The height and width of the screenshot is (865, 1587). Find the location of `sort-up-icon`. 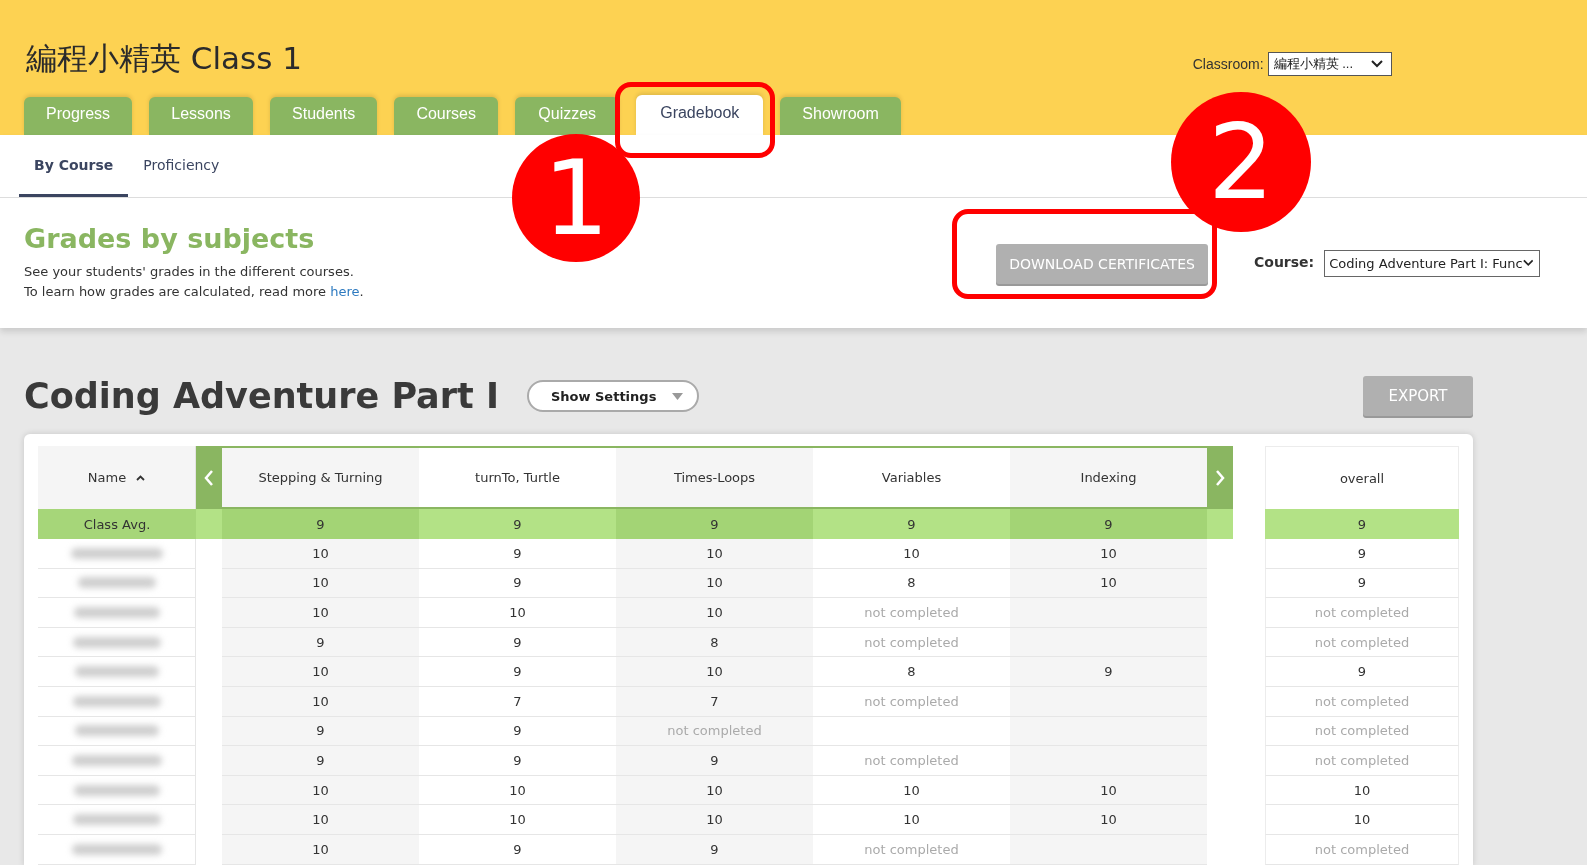

sort-up-icon is located at coordinates (141, 477).